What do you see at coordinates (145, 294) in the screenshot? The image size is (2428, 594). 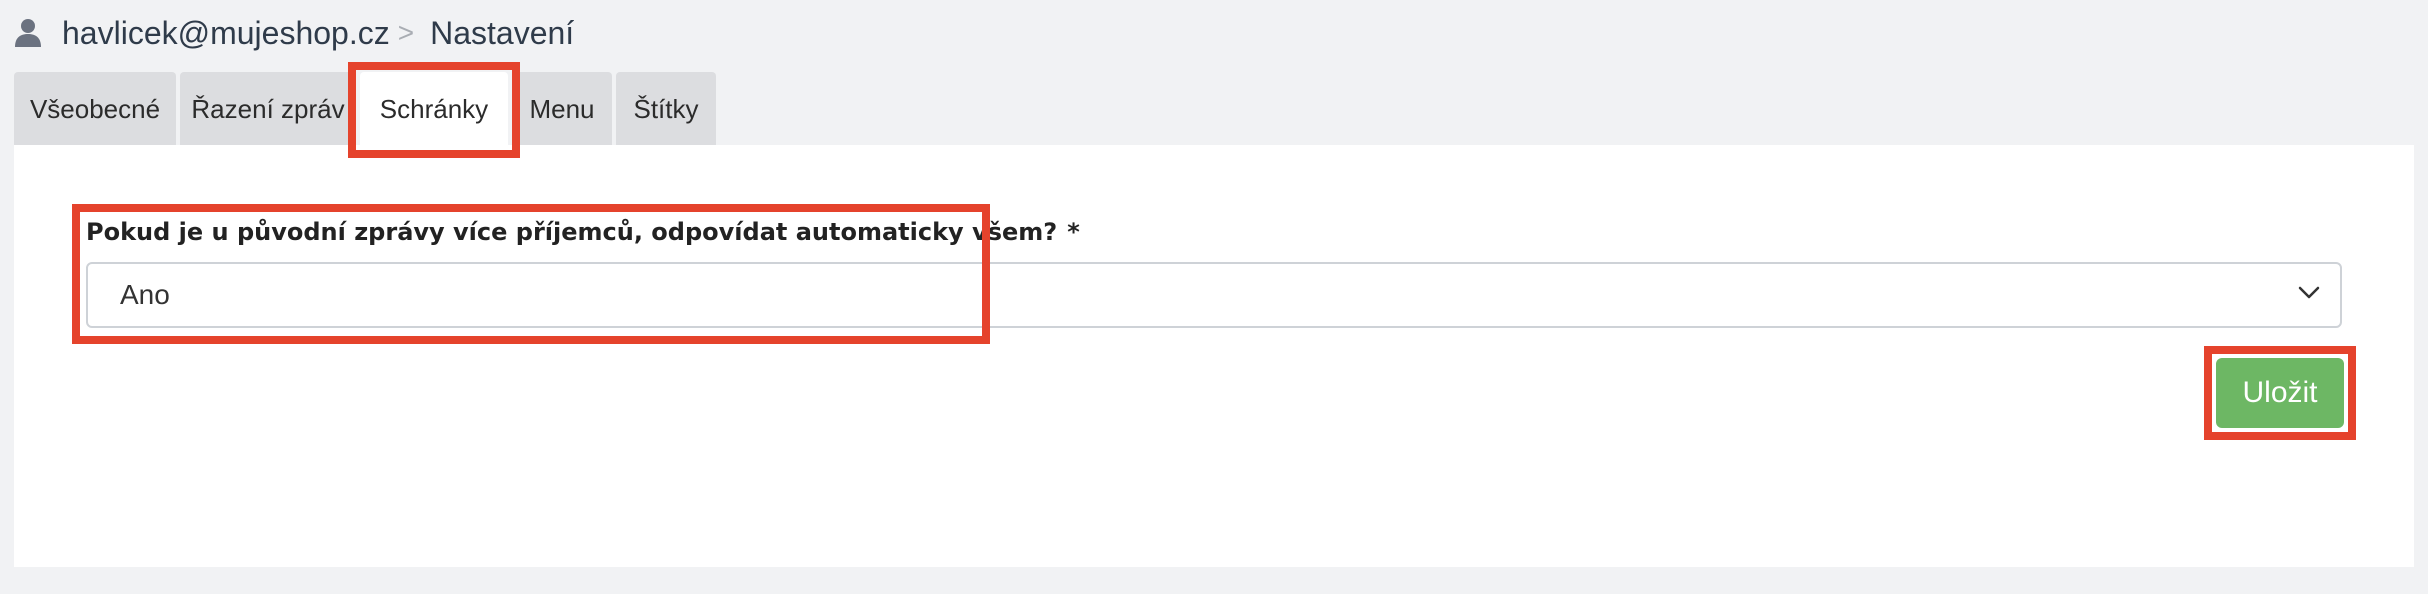 I see `reply-all-selected-value: Ano` at bounding box center [145, 294].